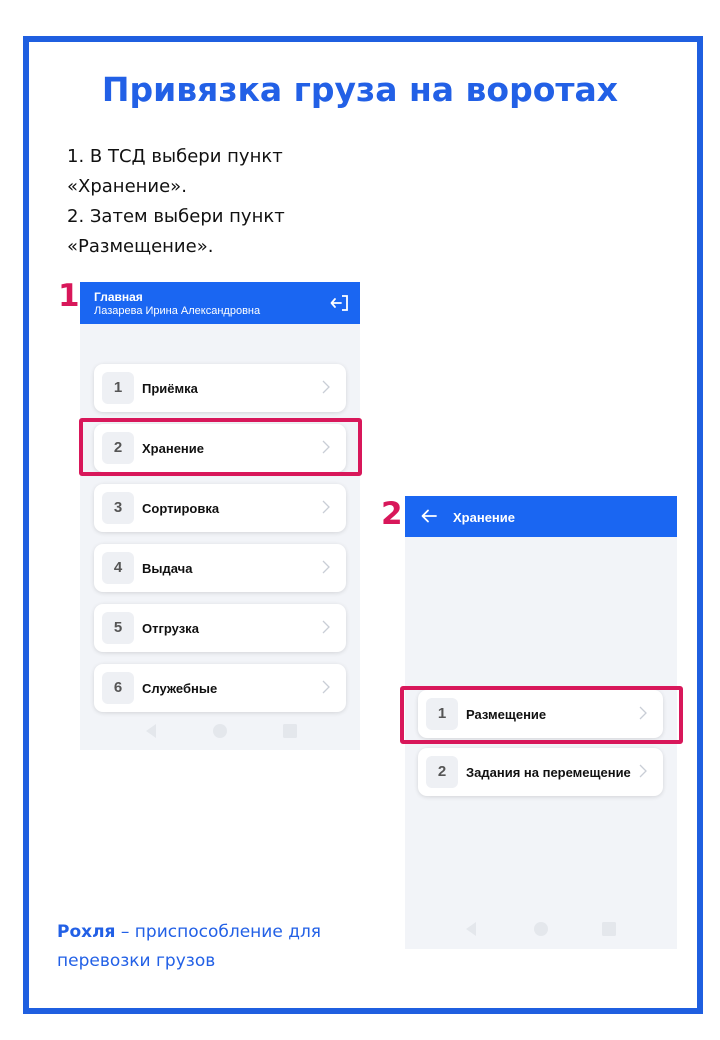 This screenshot has width=720, height=1040. I want to click on instruction-line: 2. Затем выбери пункт, so click(176, 216).